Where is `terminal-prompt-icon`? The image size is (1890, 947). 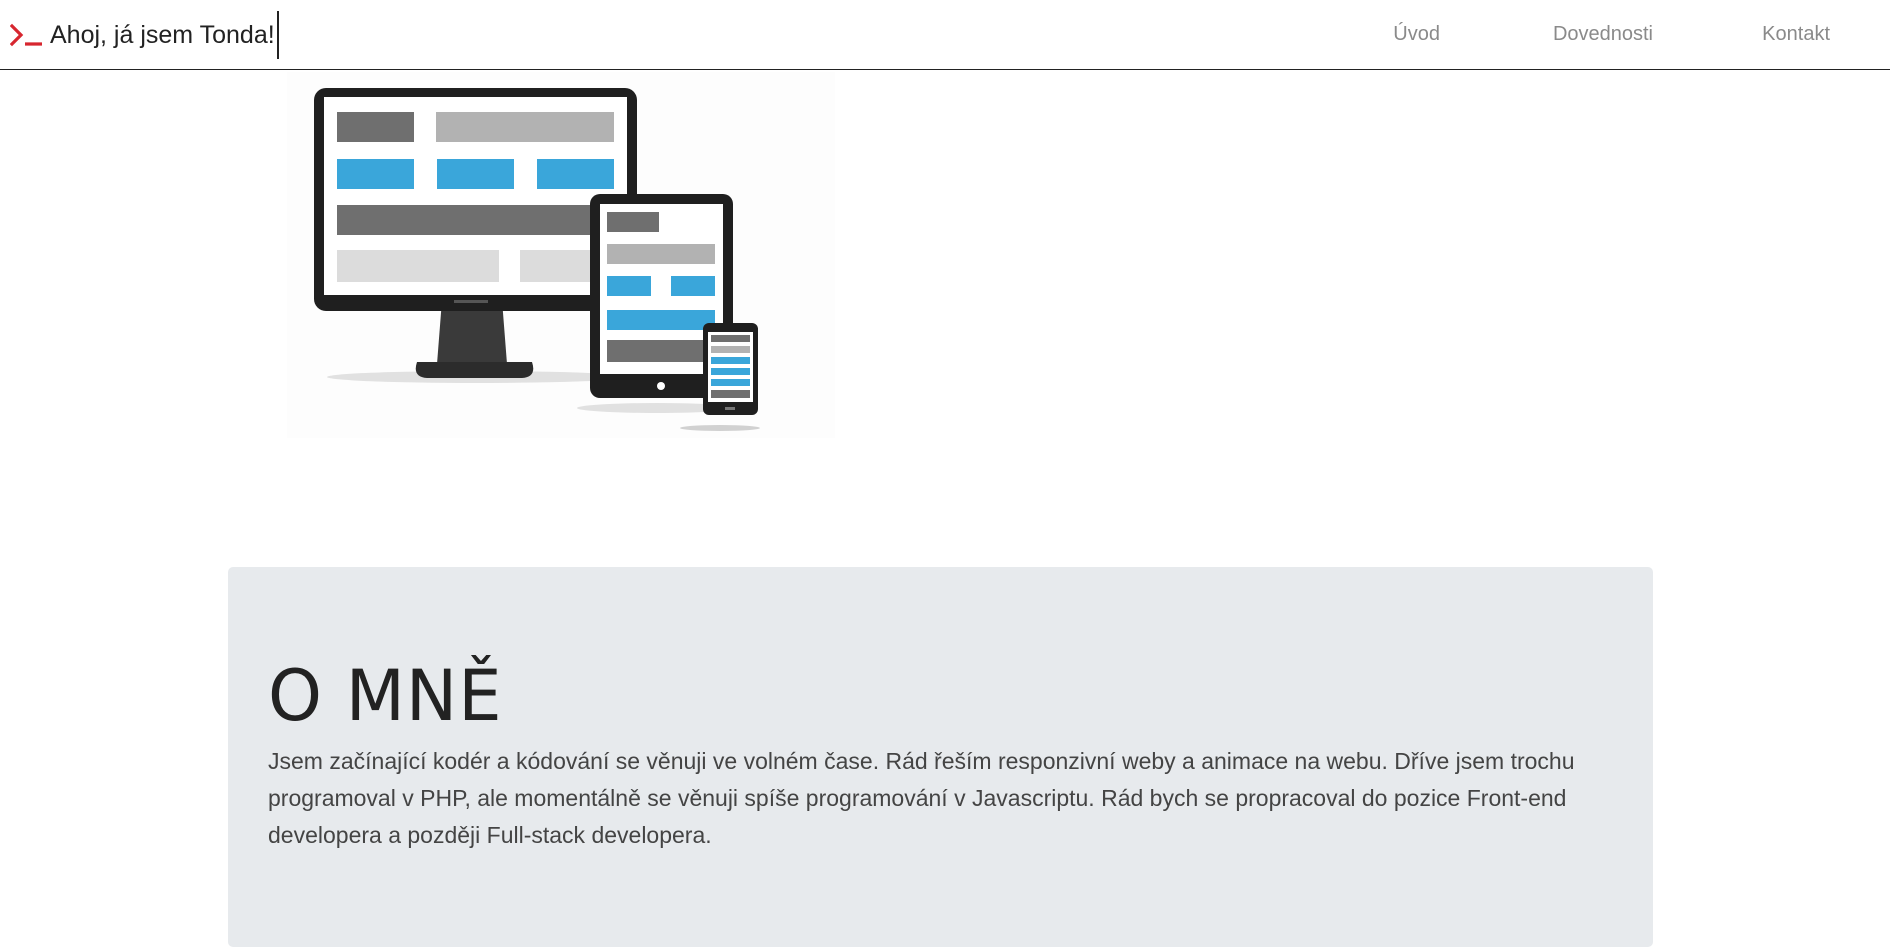 terminal-prompt-icon is located at coordinates (27, 35).